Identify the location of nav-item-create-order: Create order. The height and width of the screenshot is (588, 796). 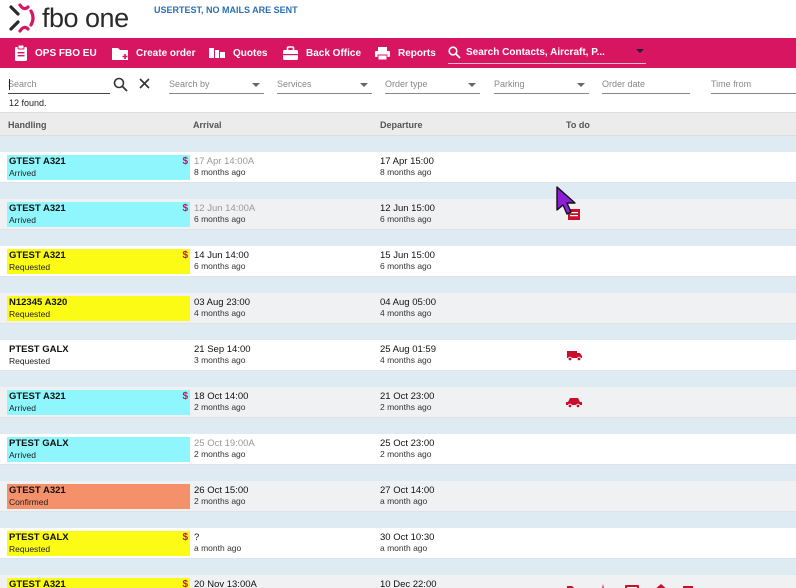
(153, 53).